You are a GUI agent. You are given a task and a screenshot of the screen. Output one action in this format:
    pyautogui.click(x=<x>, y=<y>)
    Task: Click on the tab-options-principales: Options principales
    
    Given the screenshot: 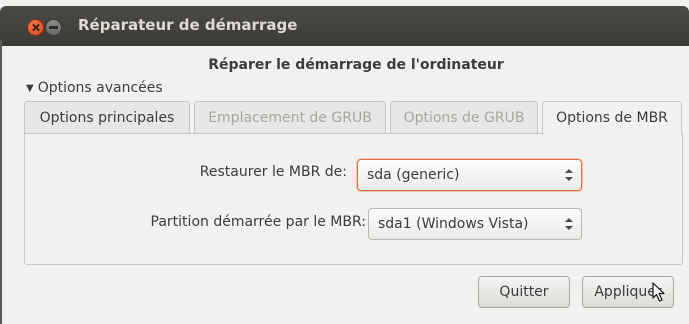 What is the action you would take?
    pyautogui.click(x=107, y=117)
    